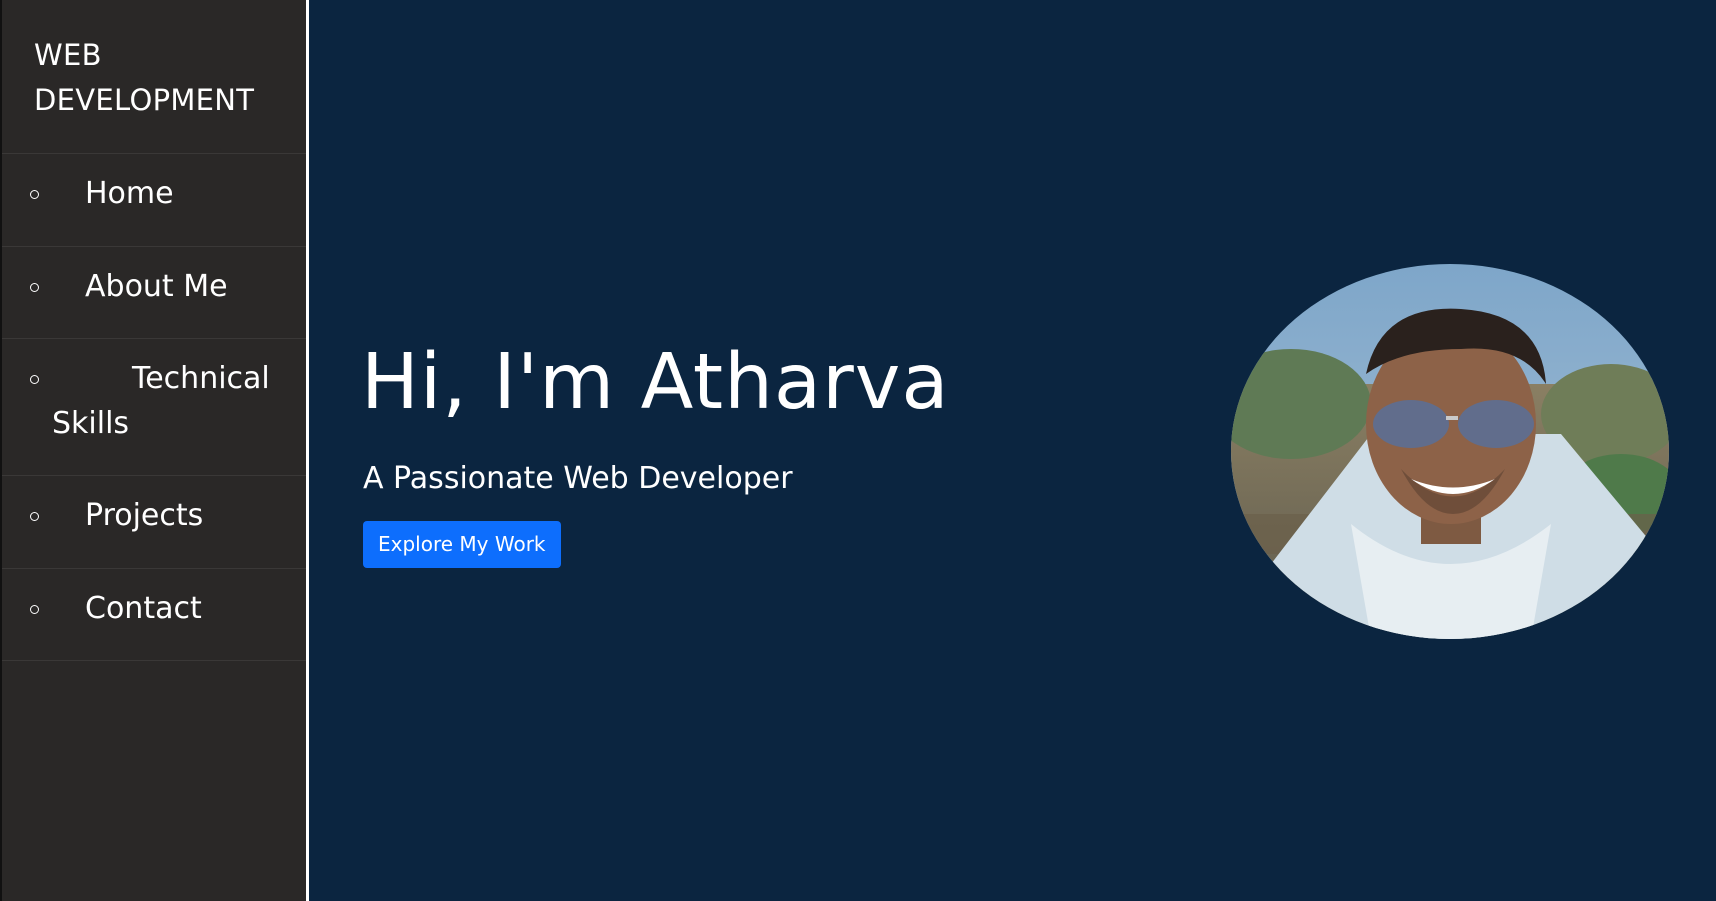 This screenshot has height=901, width=1716. Describe the element at coordinates (462, 544) in the screenshot. I see `explore-work-button: Explore My Work` at that location.